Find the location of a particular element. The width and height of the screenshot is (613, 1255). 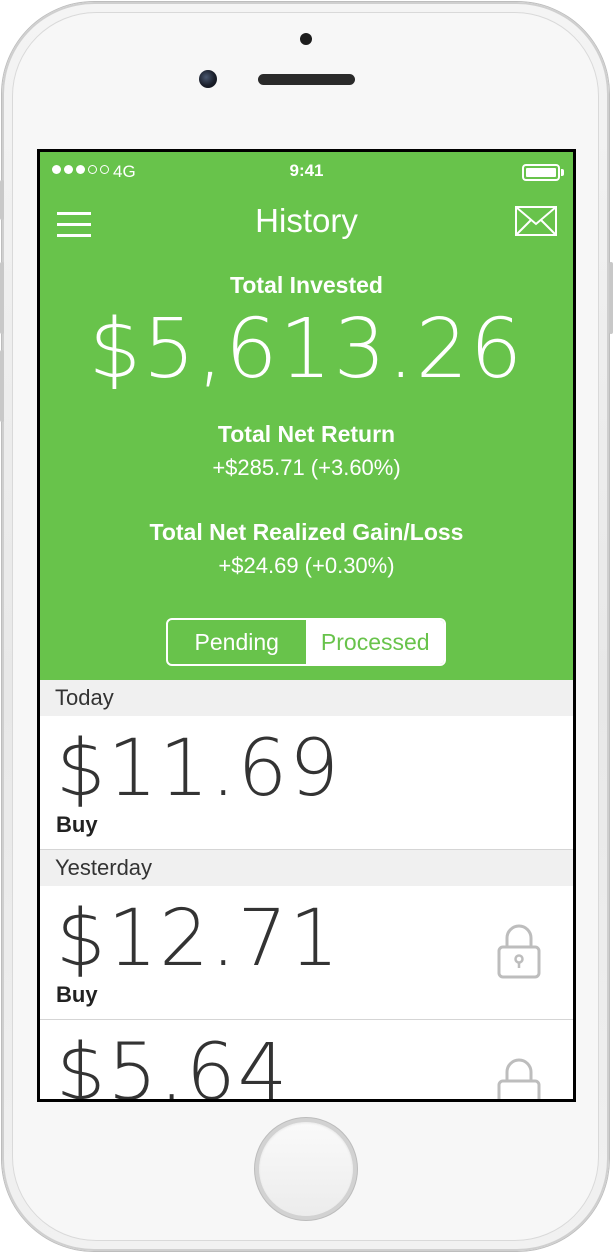

mute-switch is located at coordinates (2, 200).